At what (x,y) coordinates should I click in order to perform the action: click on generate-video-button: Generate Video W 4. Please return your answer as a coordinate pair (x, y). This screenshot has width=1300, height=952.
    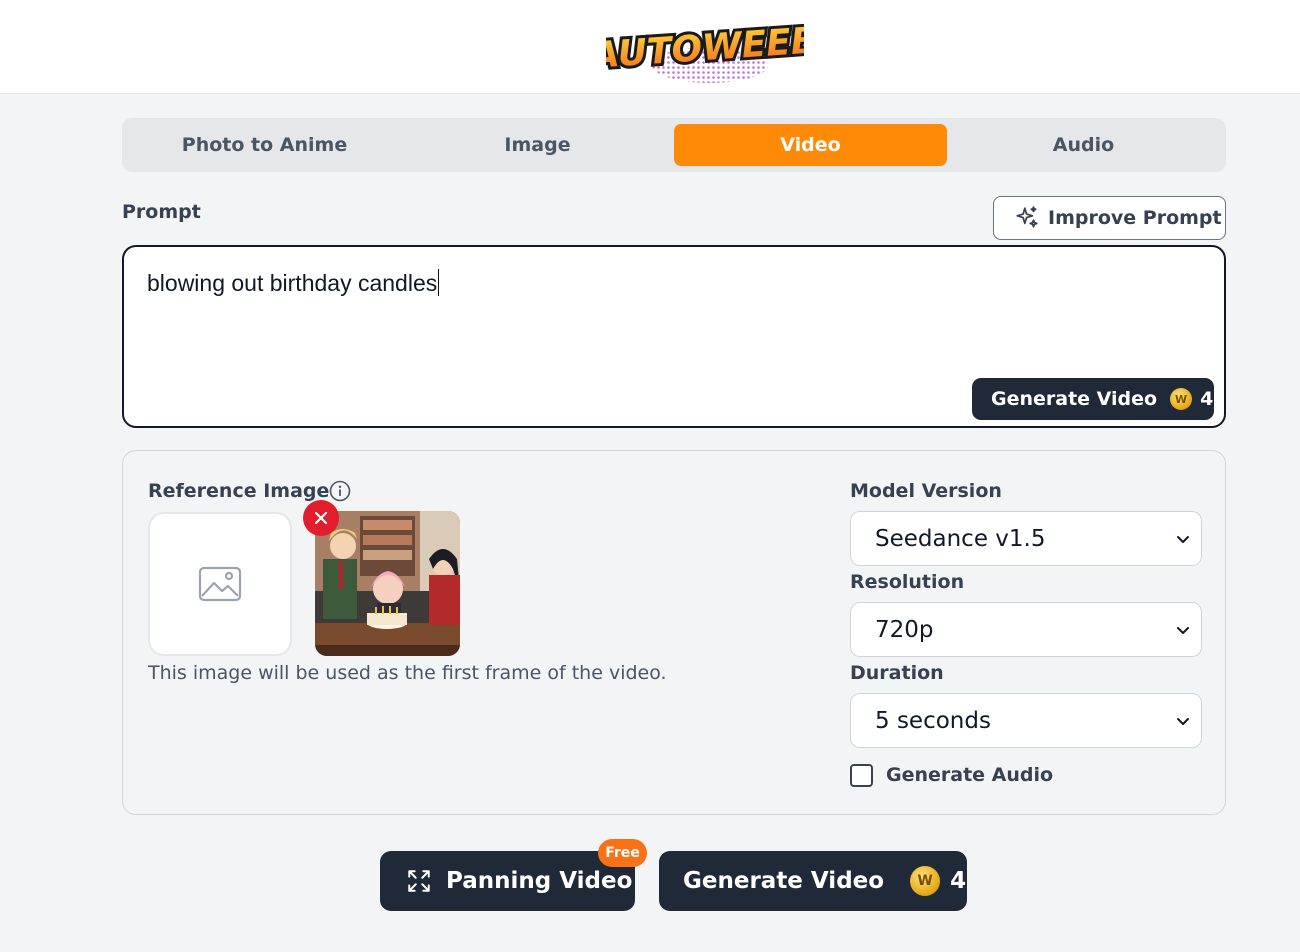
    Looking at the image, I should click on (813, 881).